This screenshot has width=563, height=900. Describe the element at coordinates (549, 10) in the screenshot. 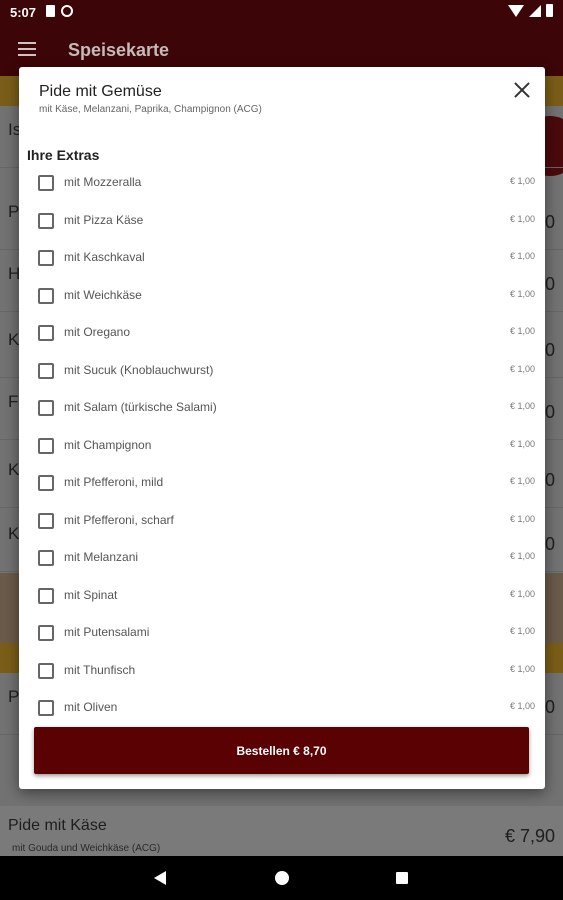

I see `battery-icon` at that location.